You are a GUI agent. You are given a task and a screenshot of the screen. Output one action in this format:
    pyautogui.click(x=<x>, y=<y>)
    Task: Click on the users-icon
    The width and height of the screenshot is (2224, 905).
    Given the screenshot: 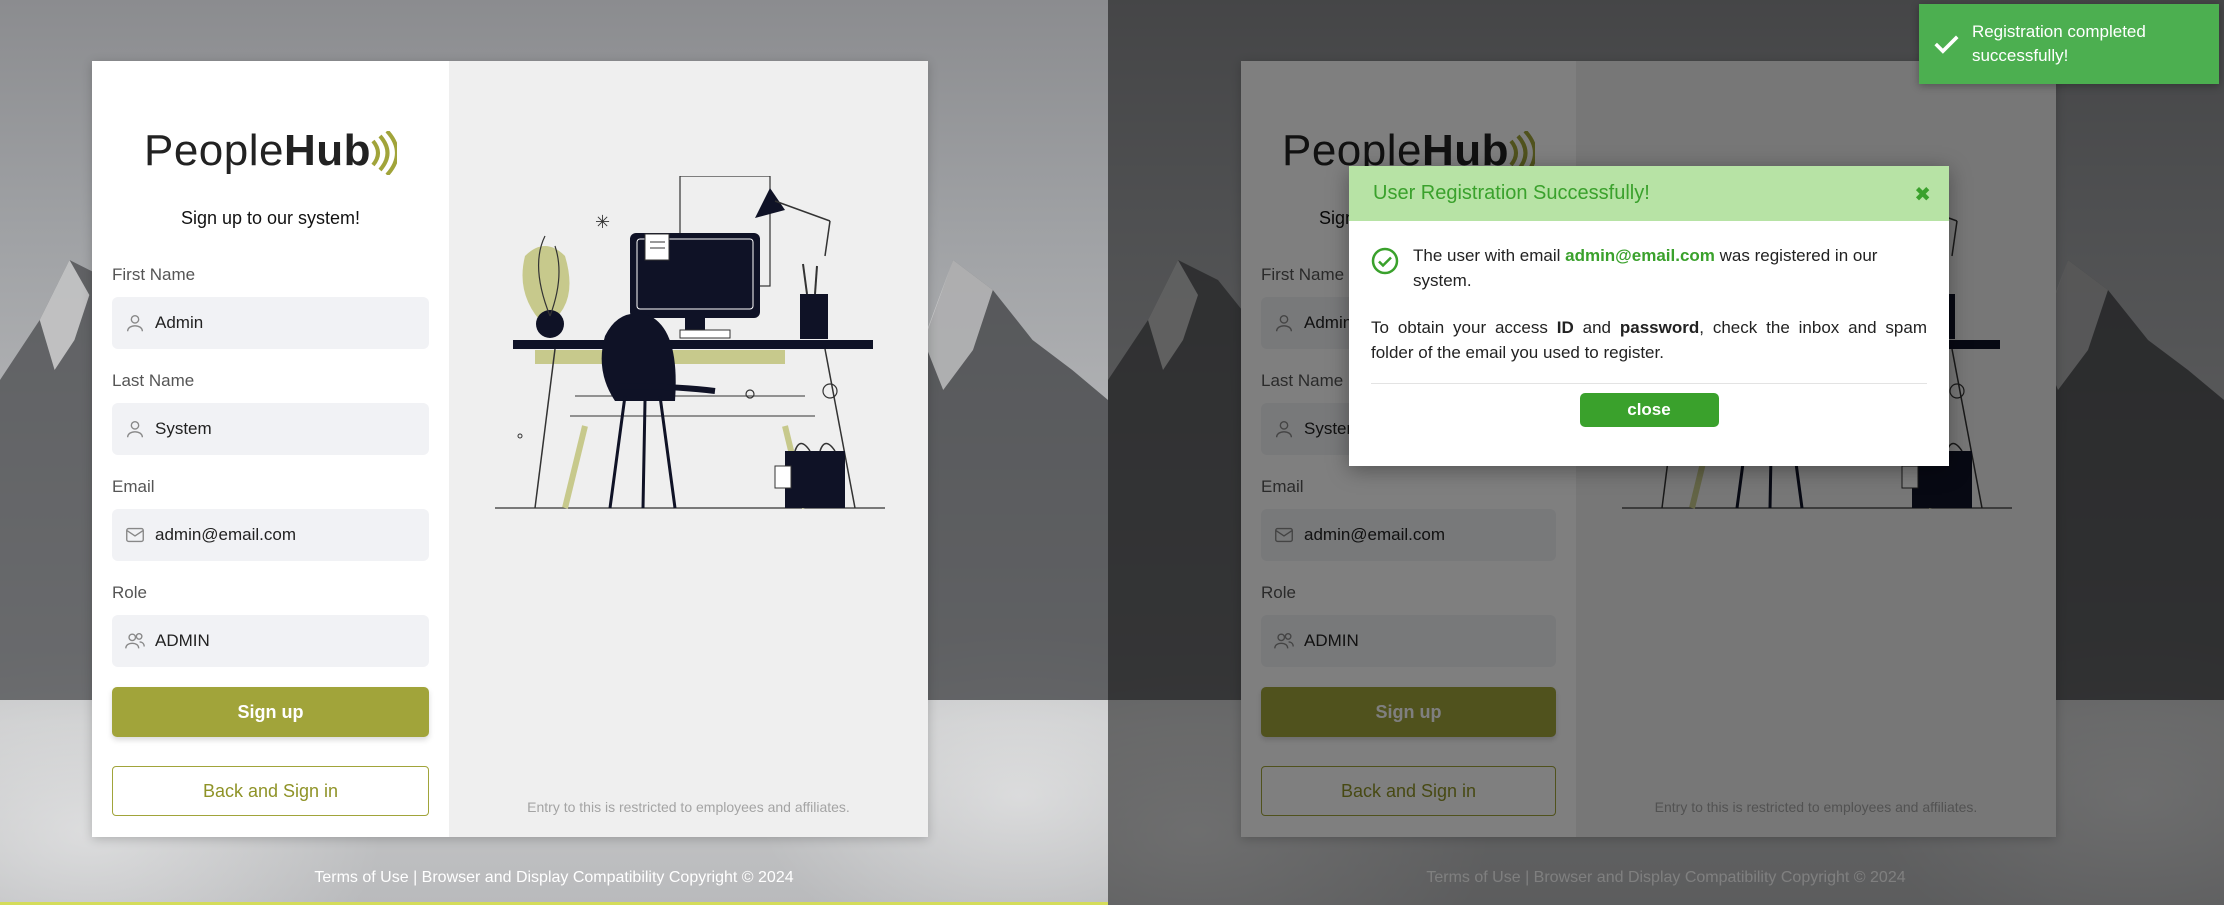 What is the action you would take?
    pyautogui.click(x=135, y=641)
    